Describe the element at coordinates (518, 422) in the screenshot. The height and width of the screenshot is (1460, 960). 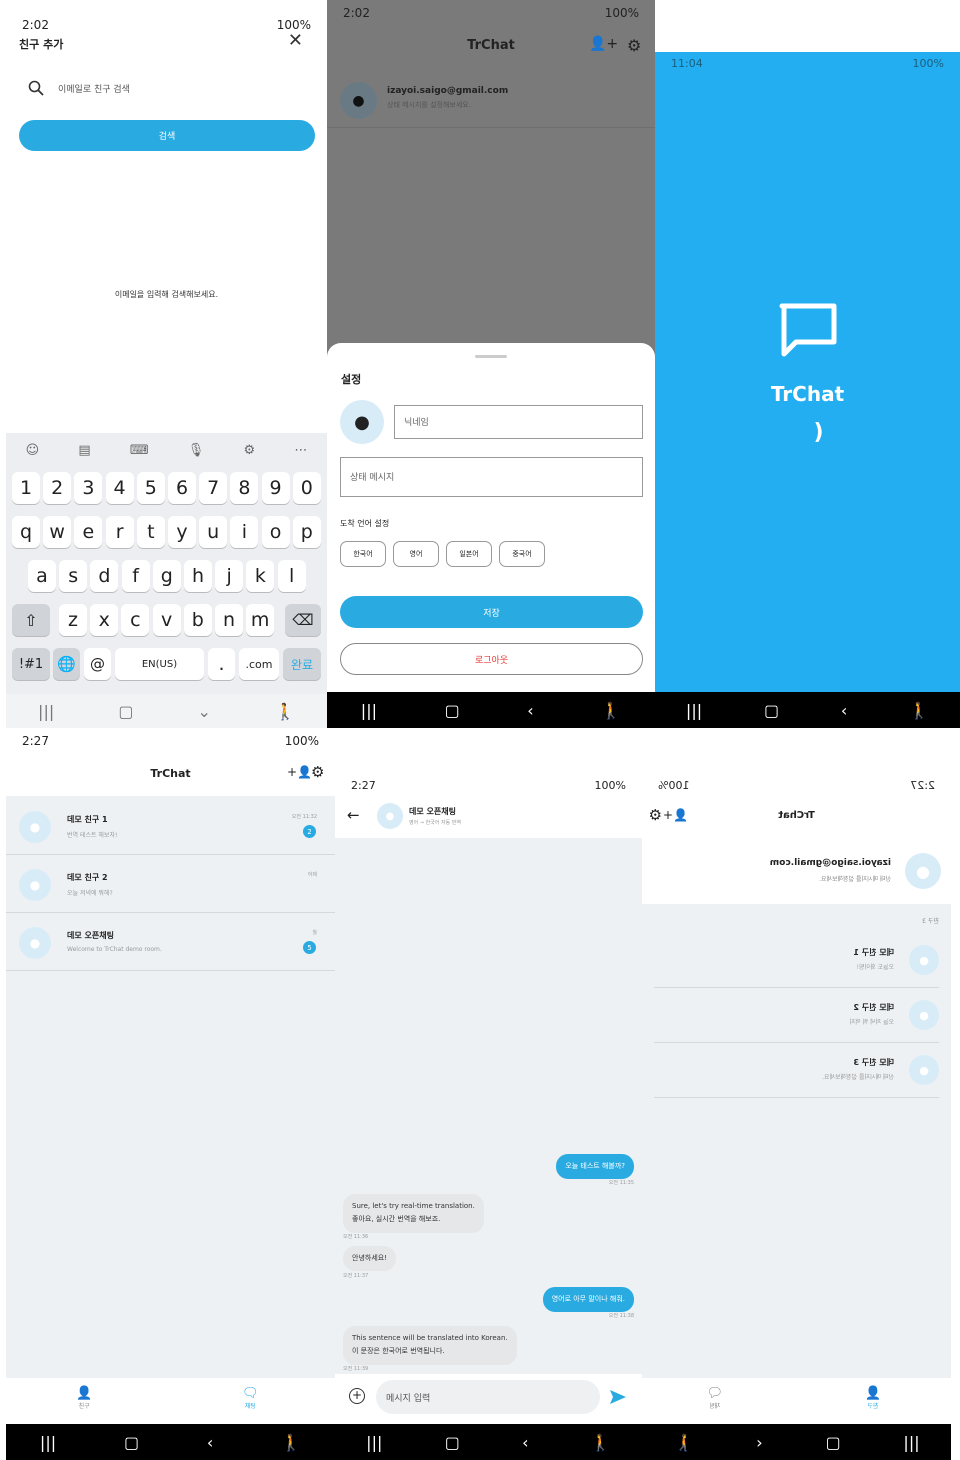
I see `nickname-field: 닉네임` at that location.